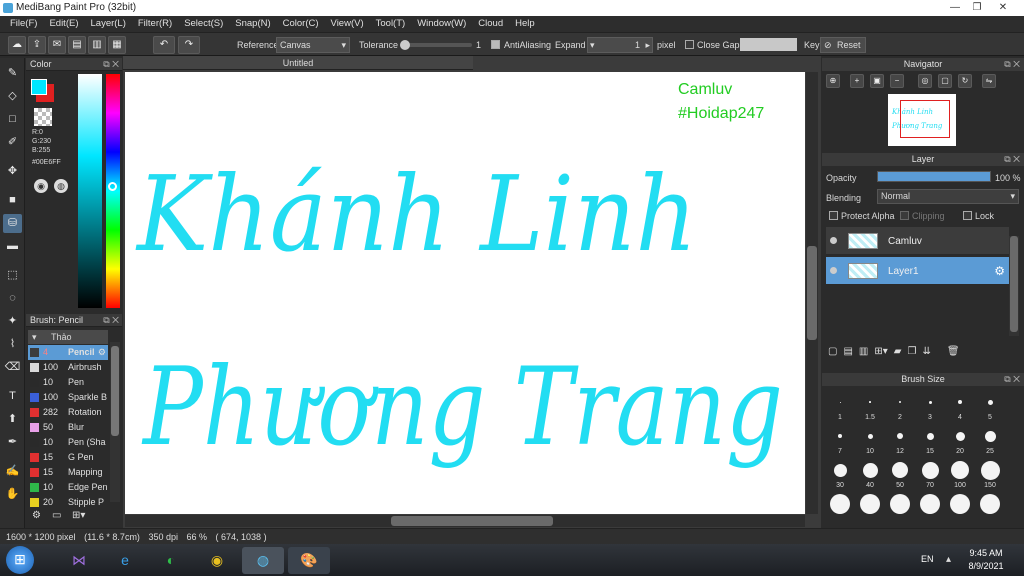 The height and width of the screenshot is (576, 1024). Describe the element at coordinates (436, 45) in the screenshot. I see `tolerance-slider` at that location.